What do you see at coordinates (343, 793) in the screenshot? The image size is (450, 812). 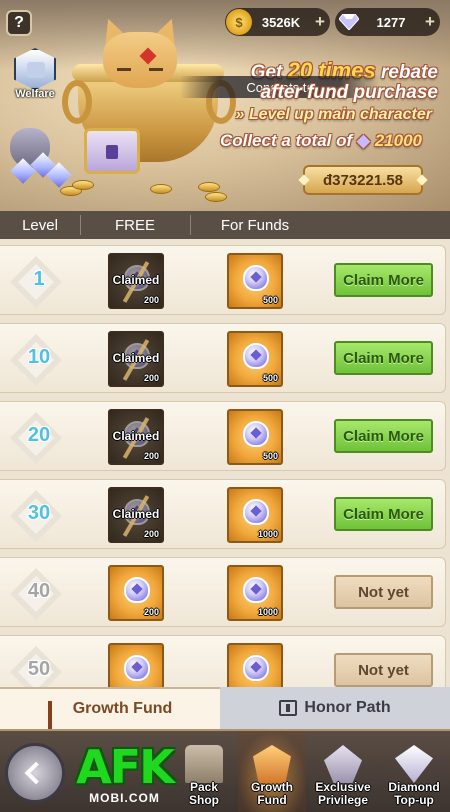 I see `nav-label: Exclusive Privilege` at bounding box center [343, 793].